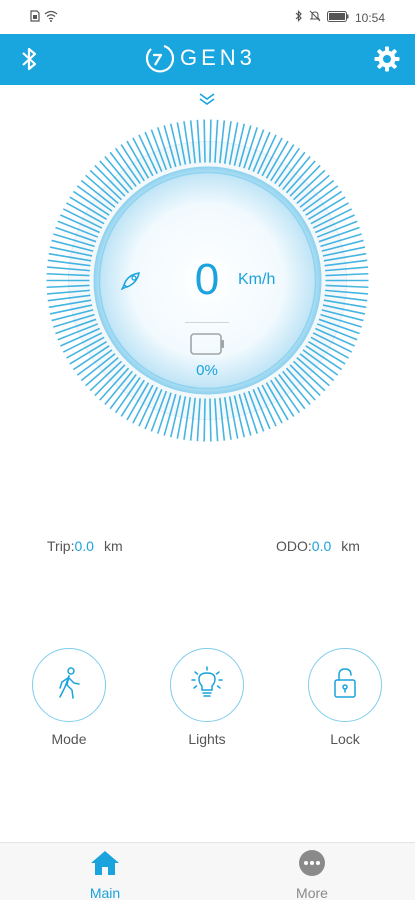 Image resolution: width=415 pixels, height=900 pixels. I want to click on light-bulb-icon, so click(207, 685).